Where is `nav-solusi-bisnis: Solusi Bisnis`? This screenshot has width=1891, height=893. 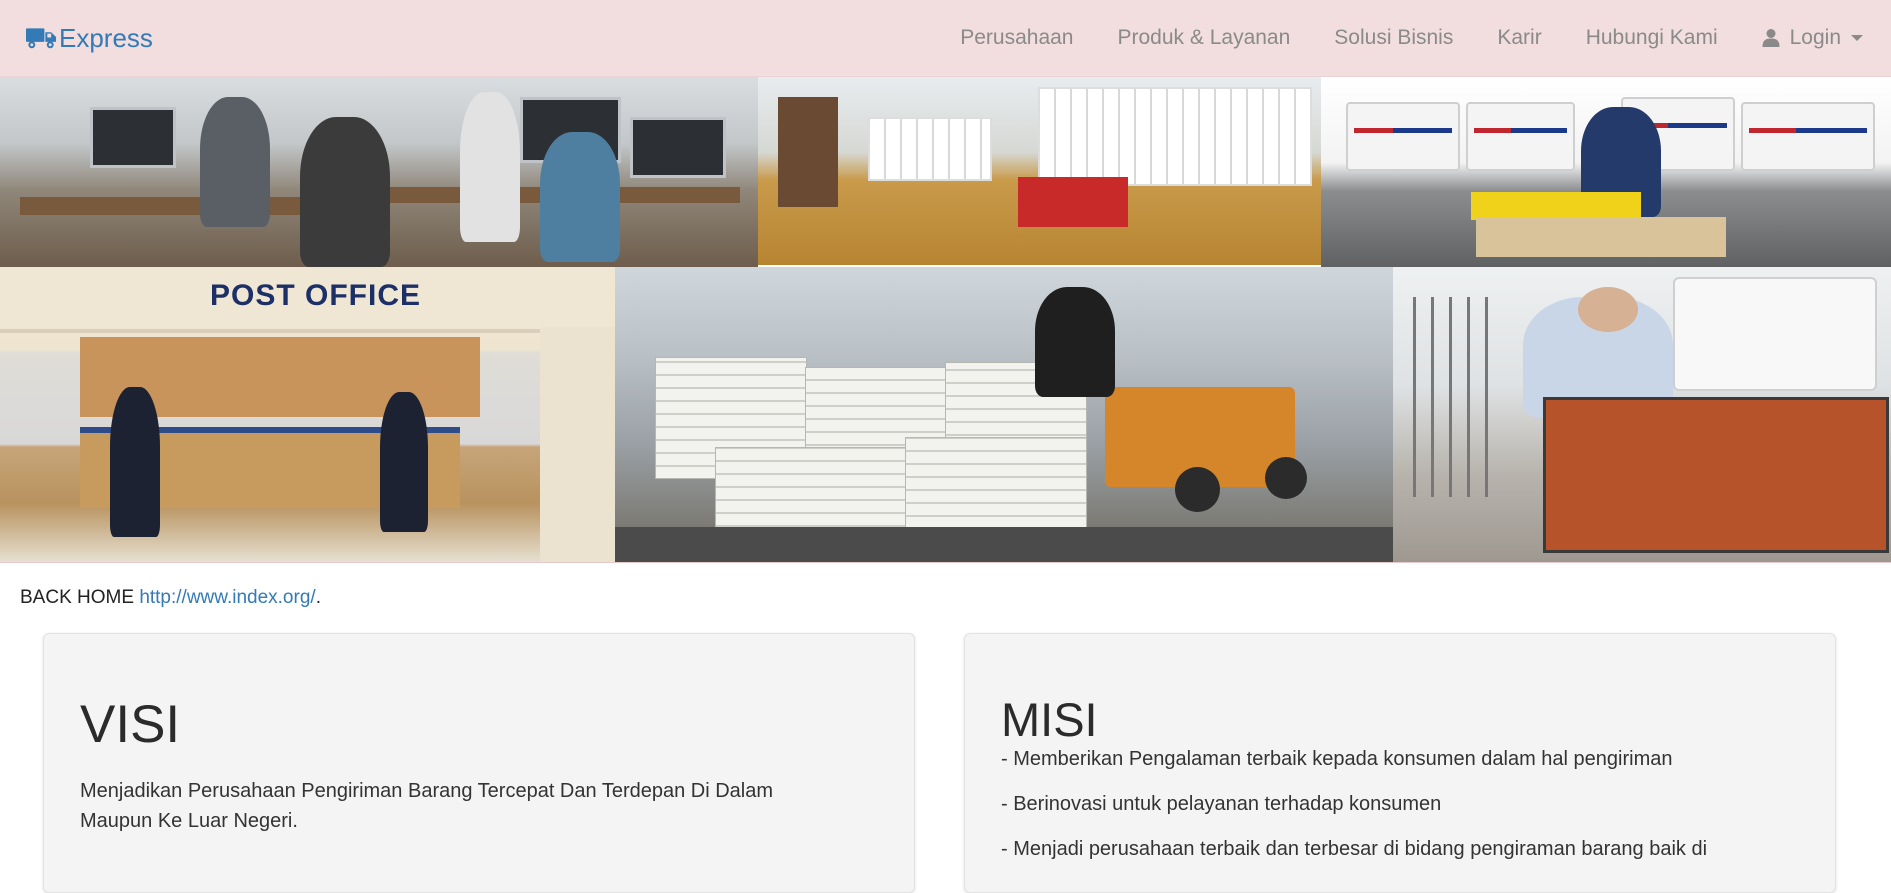
nav-solusi-bisnis: Solusi Bisnis is located at coordinates (1393, 38).